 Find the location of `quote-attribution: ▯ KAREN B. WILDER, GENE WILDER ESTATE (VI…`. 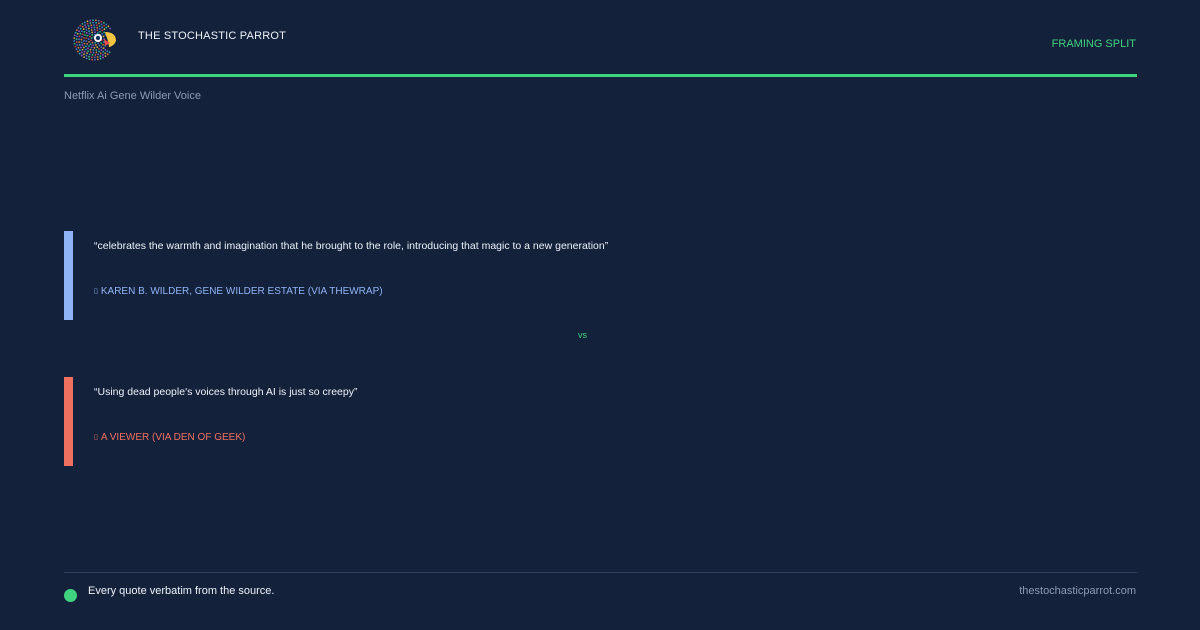

quote-attribution: ▯ KAREN B. WILDER, GENE WILDER ESTATE (VI… is located at coordinates (238, 291).